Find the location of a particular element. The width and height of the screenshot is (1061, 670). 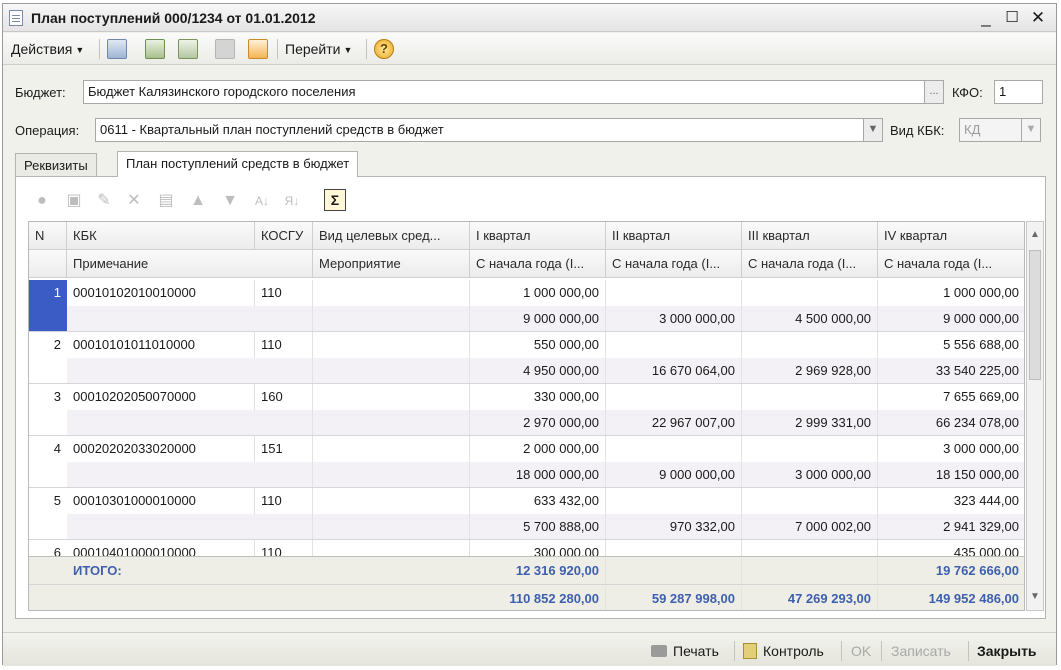

copy-document-icon is located at coordinates (188, 49).